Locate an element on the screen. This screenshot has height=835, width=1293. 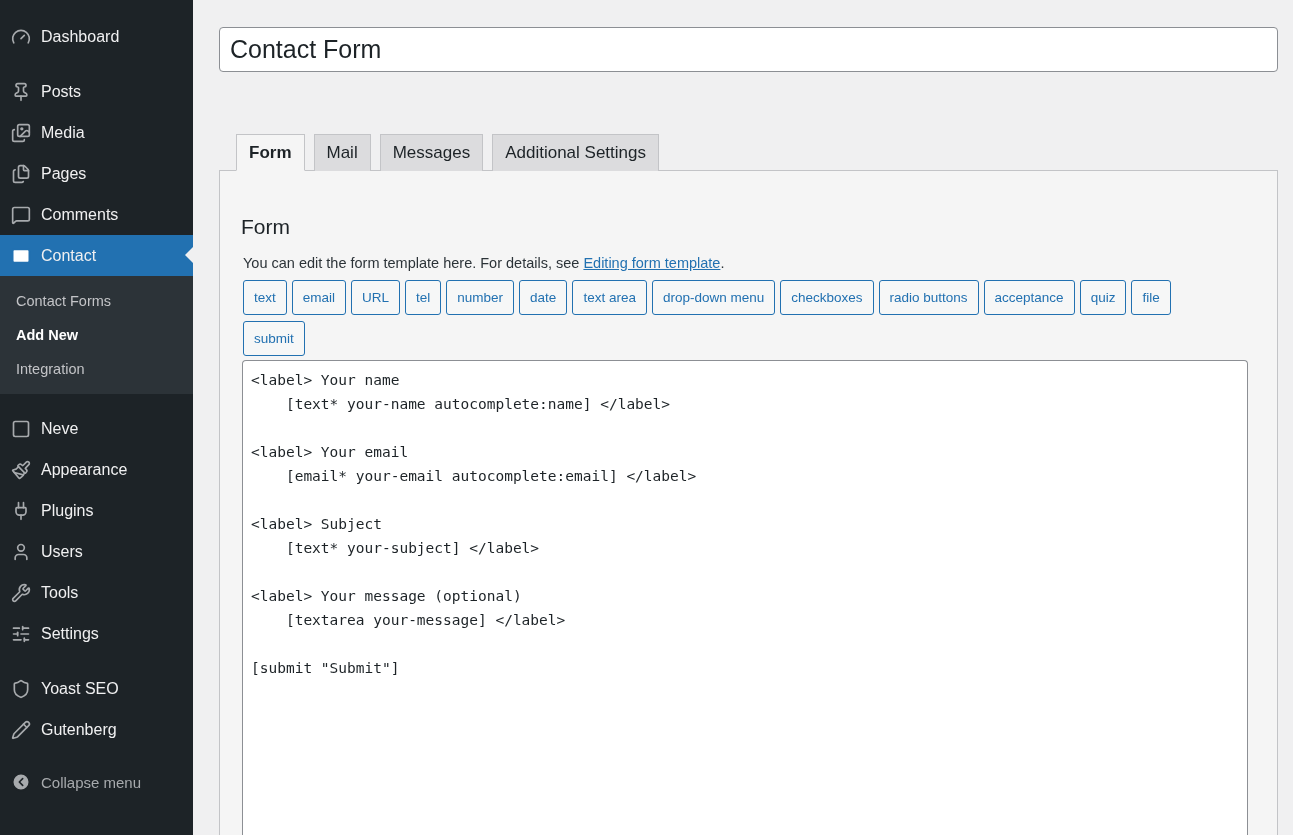
collapse-menu-button: Collapse menu is located at coordinates (96, 782).